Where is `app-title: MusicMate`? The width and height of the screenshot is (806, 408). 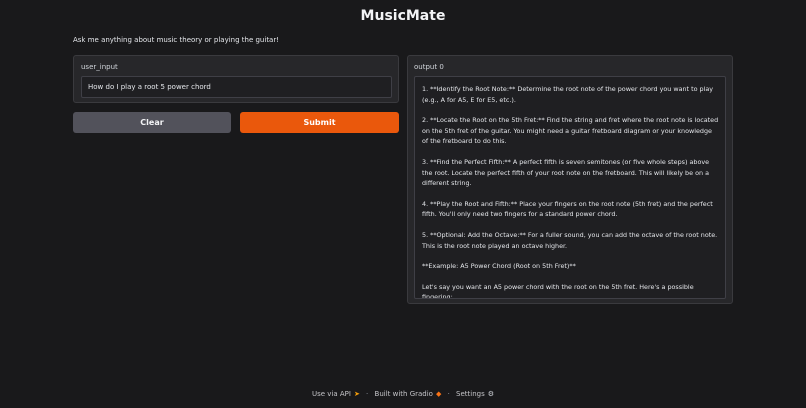
app-title: MusicMate is located at coordinates (403, 16).